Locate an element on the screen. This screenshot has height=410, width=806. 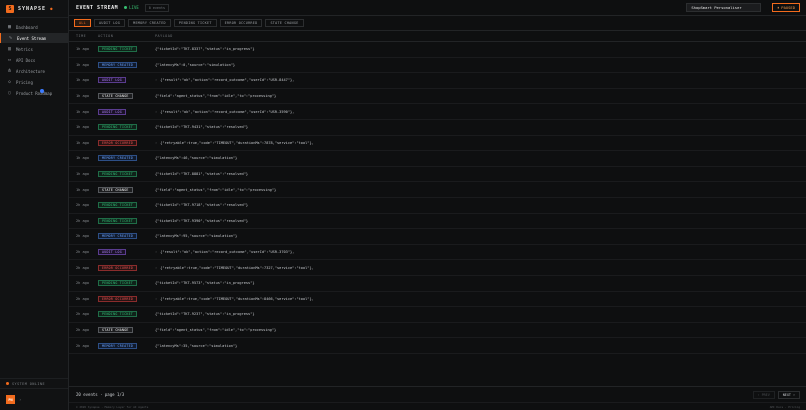
live-dot-icon is located at coordinates (126, 7).